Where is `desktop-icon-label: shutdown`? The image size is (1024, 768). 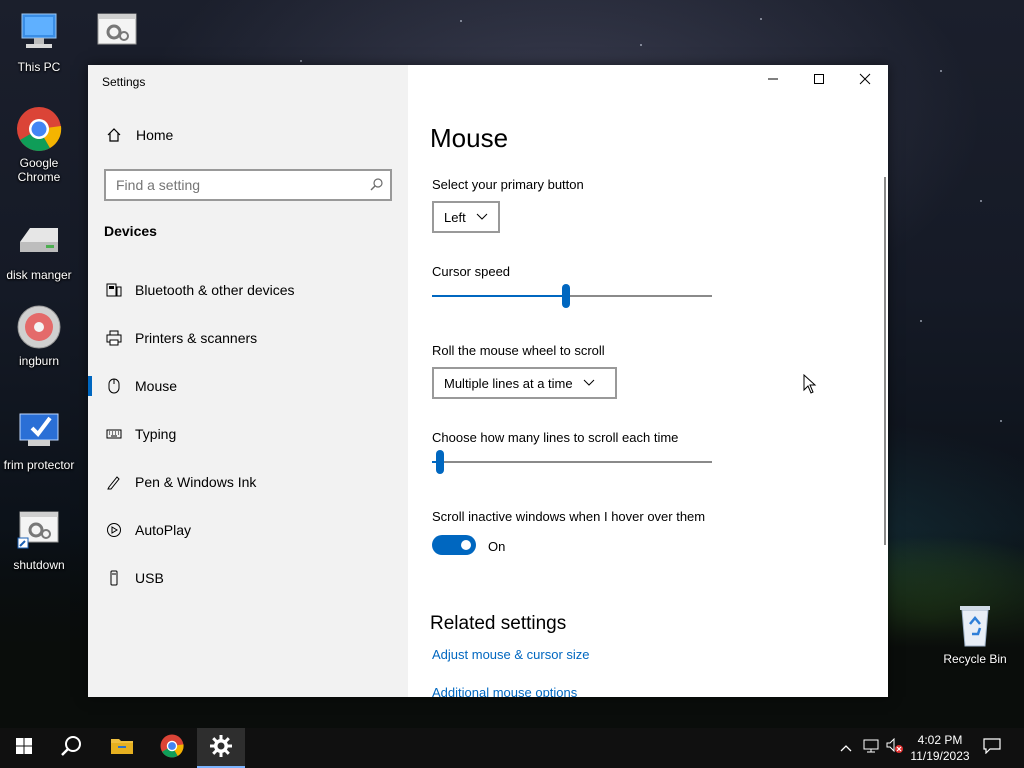 desktop-icon-label: shutdown is located at coordinates (39, 565).